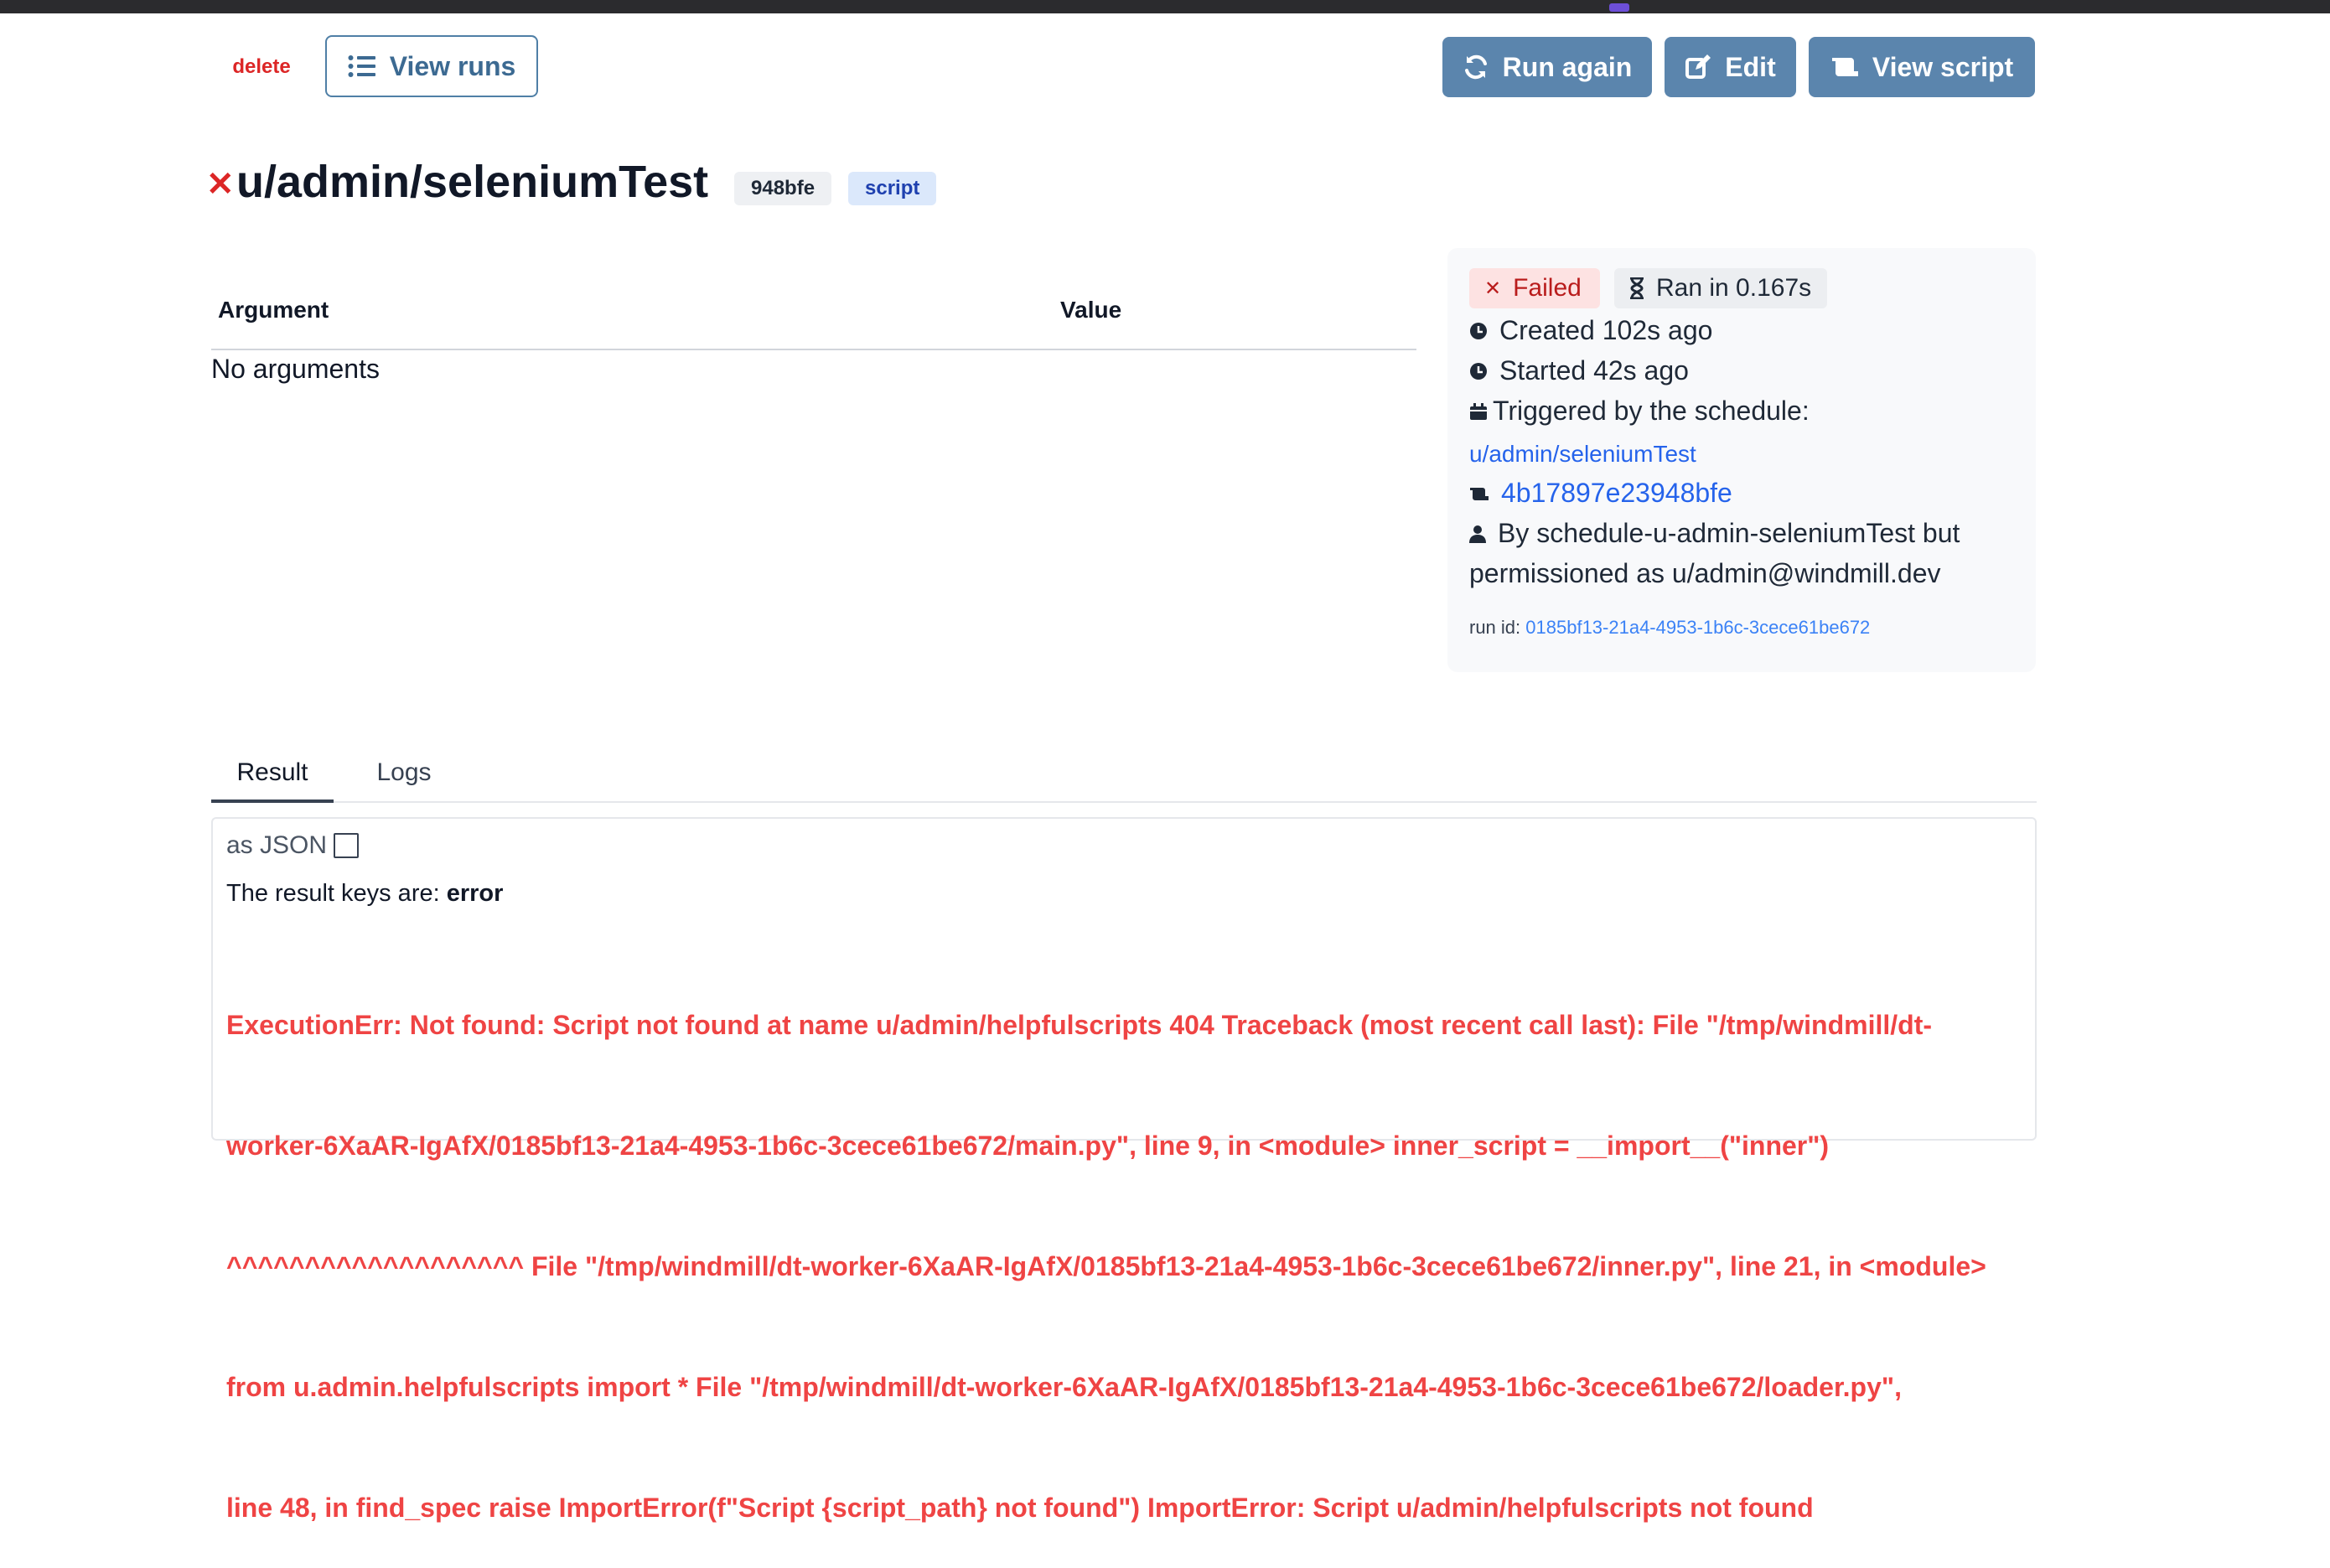 This screenshot has width=2330, height=1568. Describe the element at coordinates (783, 189) in the screenshot. I see `hash-badge: 948bfe` at that location.